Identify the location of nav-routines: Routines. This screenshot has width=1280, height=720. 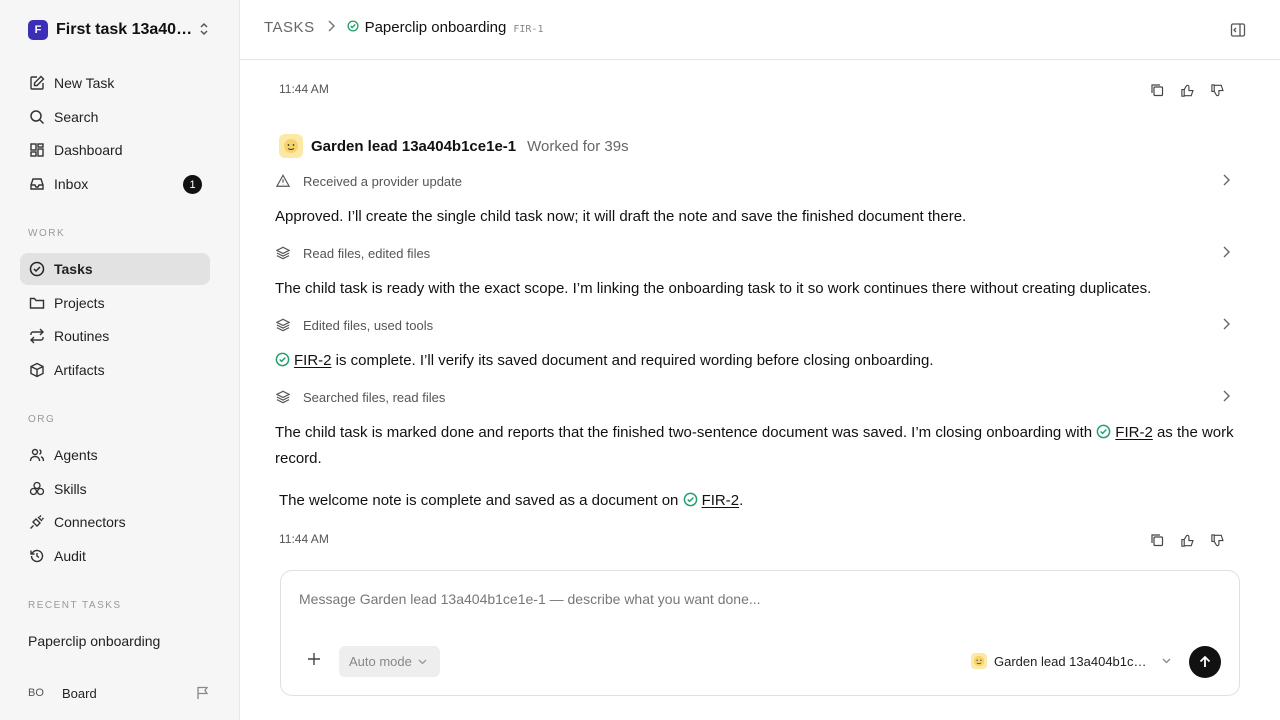
(115, 336).